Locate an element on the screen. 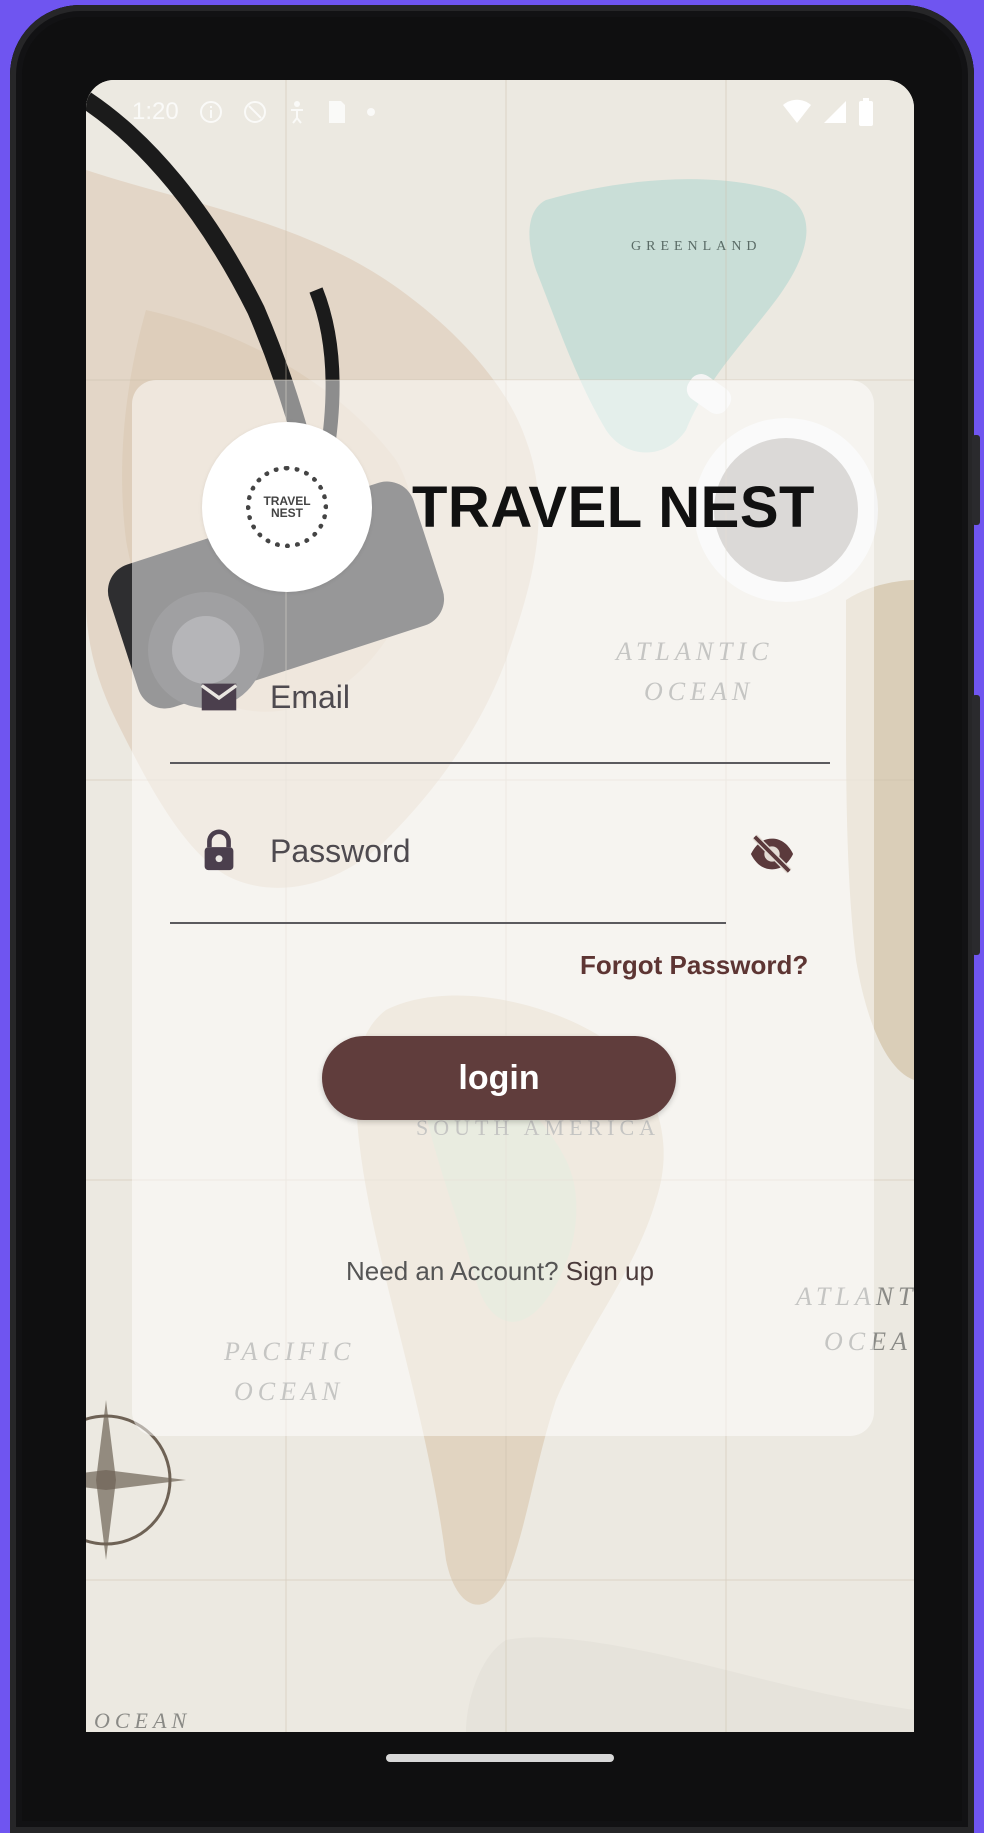 This screenshot has width=984, height=1833. login-button: login is located at coordinates (499, 1078).